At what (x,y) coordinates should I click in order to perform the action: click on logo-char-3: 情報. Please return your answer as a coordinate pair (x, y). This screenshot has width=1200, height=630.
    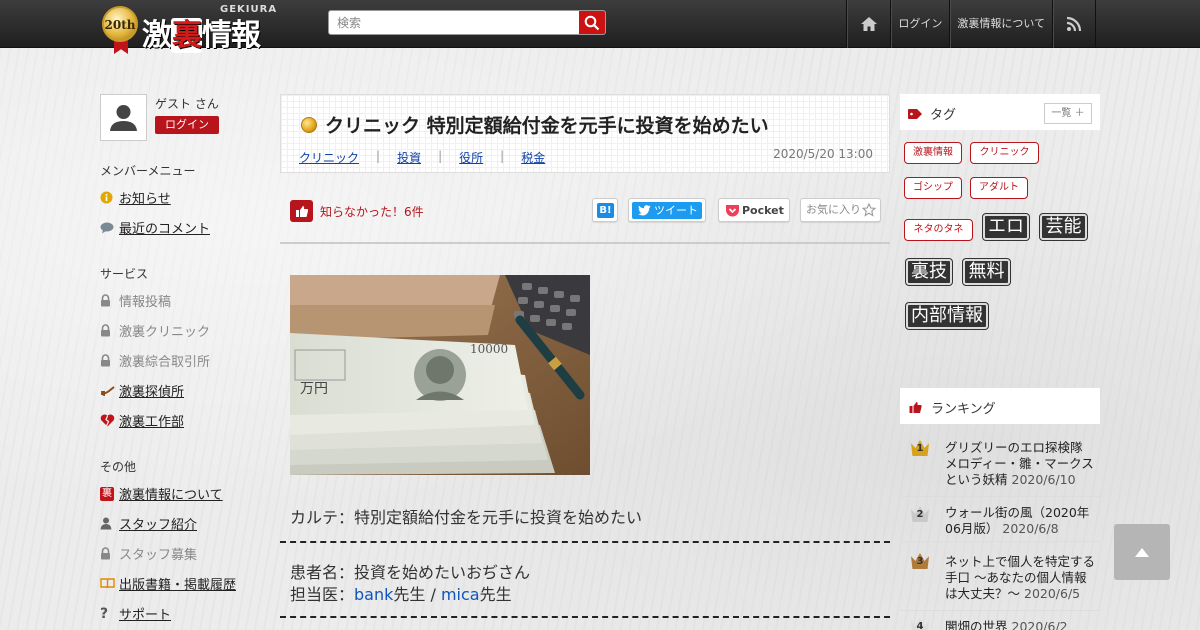
    Looking at the image, I should click on (231, 35).